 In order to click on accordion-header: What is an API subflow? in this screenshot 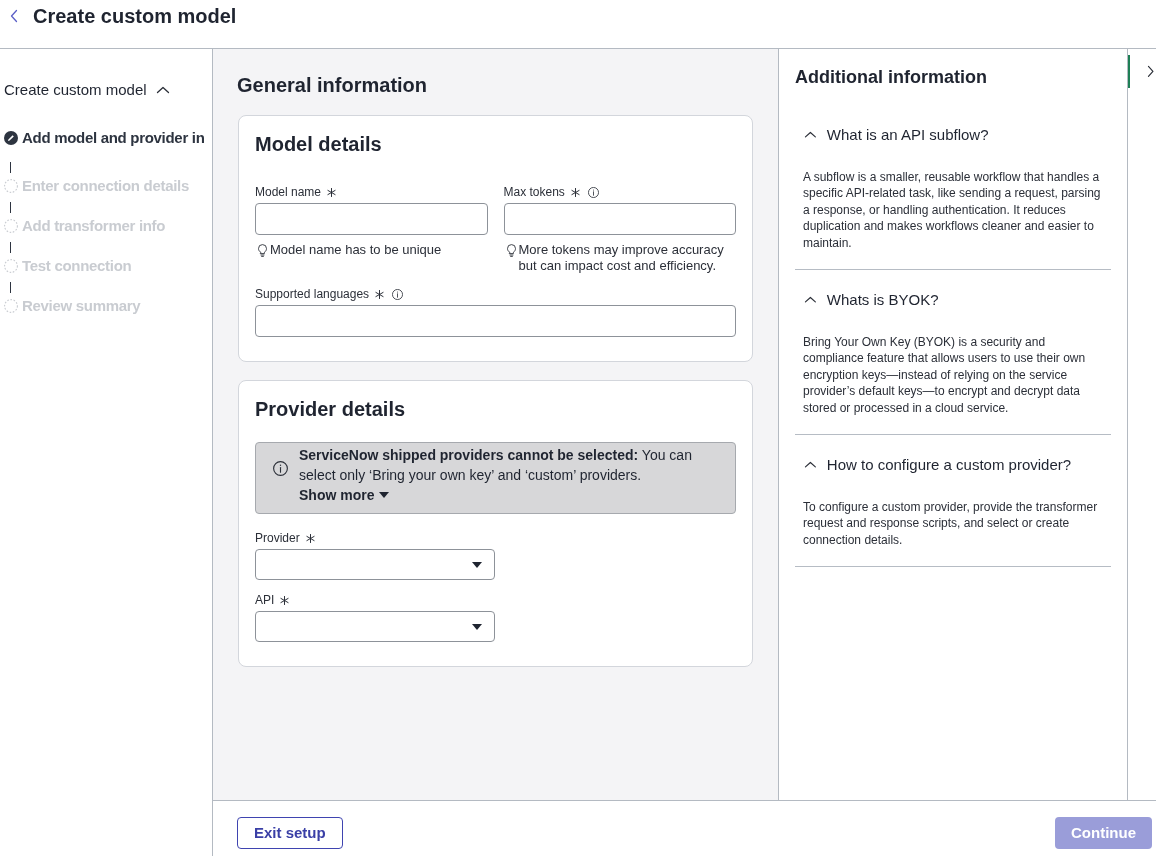, I will do `click(892, 135)`.